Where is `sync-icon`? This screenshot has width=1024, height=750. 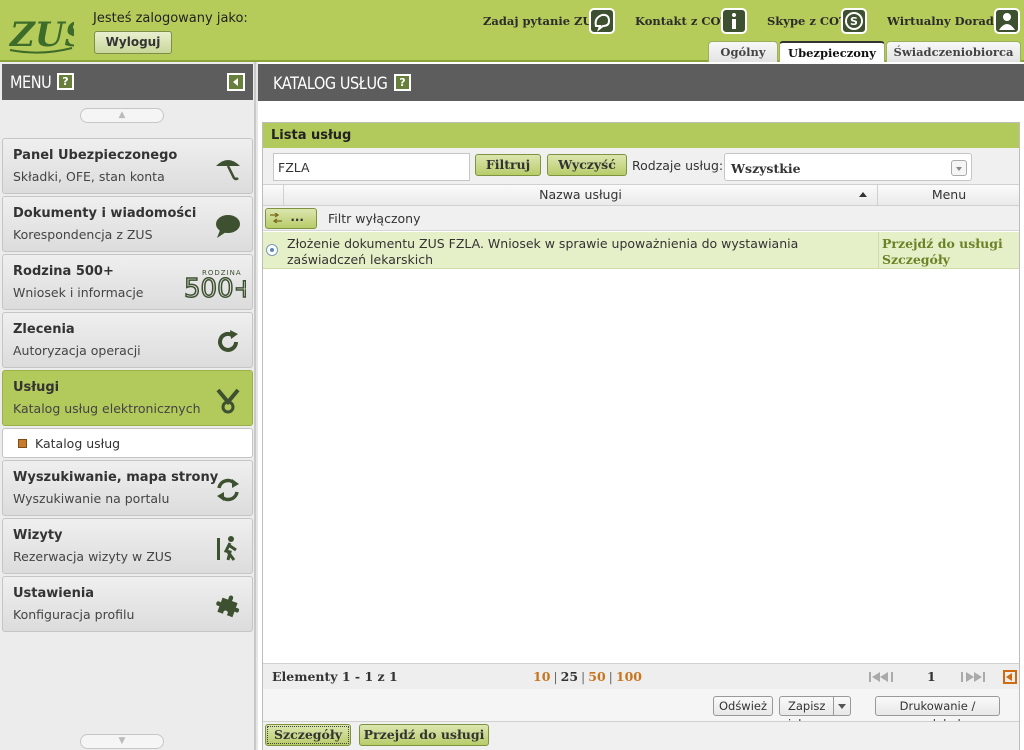 sync-icon is located at coordinates (228, 490).